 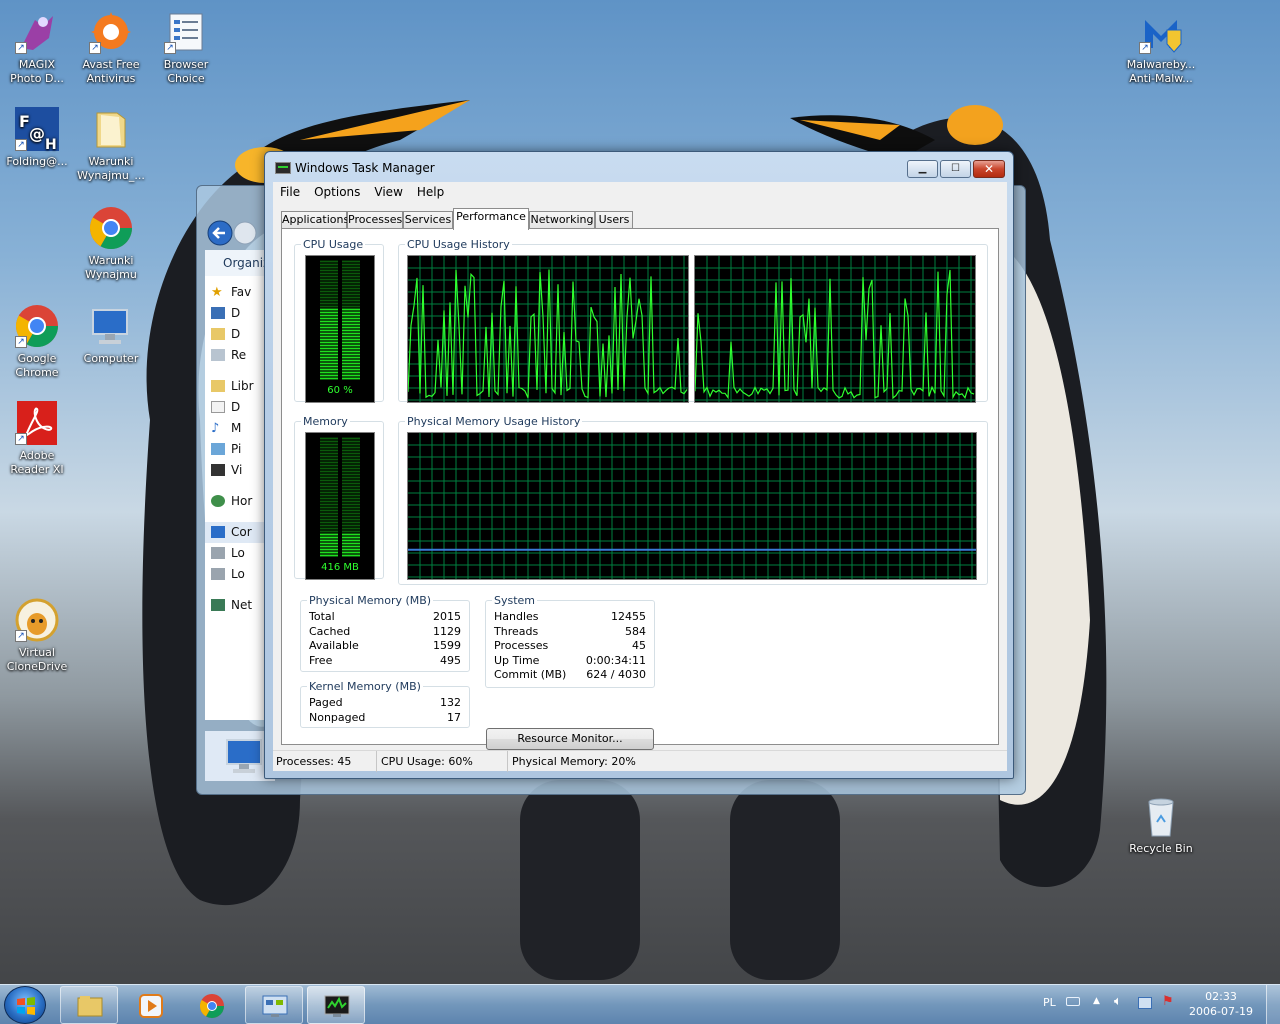 What do you see at coordinates (1145, 1003) in the screenshot?
I see `network-icon` at bounding box center [1145, 1003].